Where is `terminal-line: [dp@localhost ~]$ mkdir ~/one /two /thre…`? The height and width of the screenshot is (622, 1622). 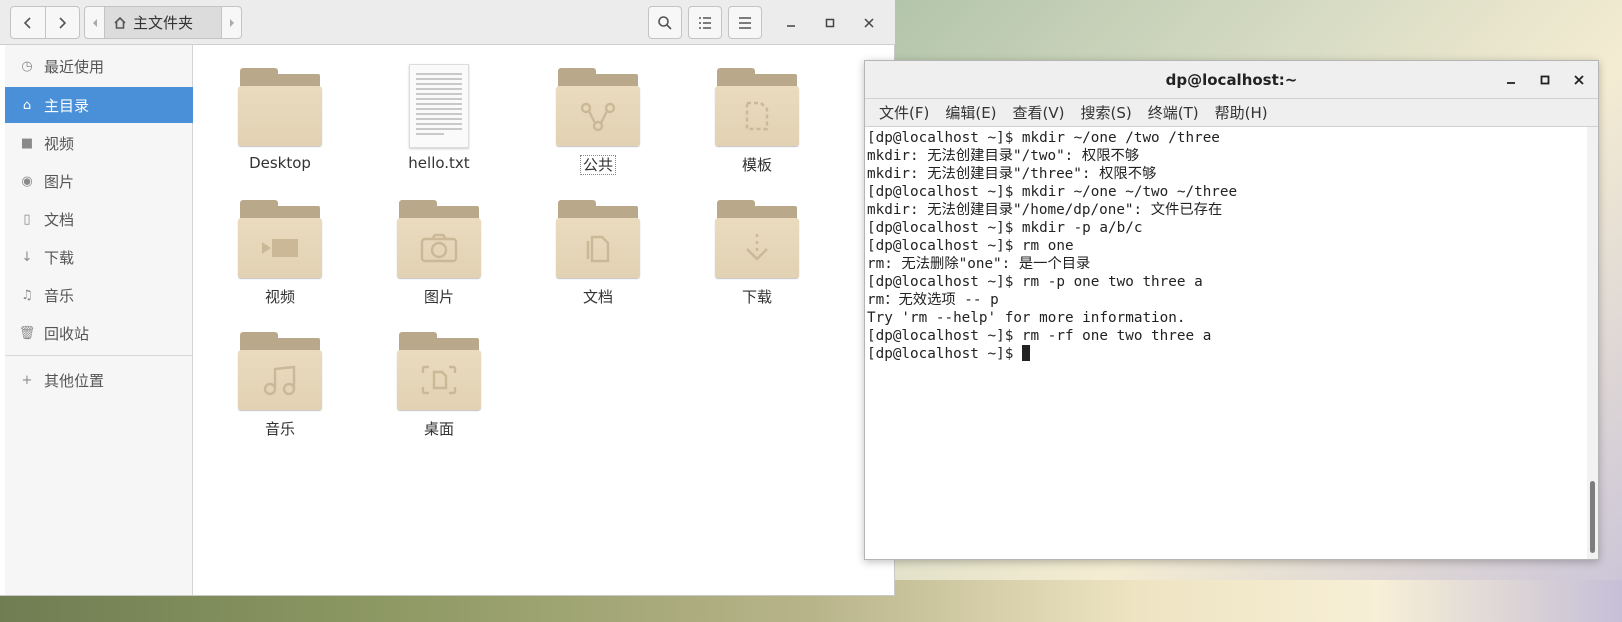 terminal-line: [dp@localhost ~]$ mkdir ~/one /two /thre… is located at coordinates (1043, 138).